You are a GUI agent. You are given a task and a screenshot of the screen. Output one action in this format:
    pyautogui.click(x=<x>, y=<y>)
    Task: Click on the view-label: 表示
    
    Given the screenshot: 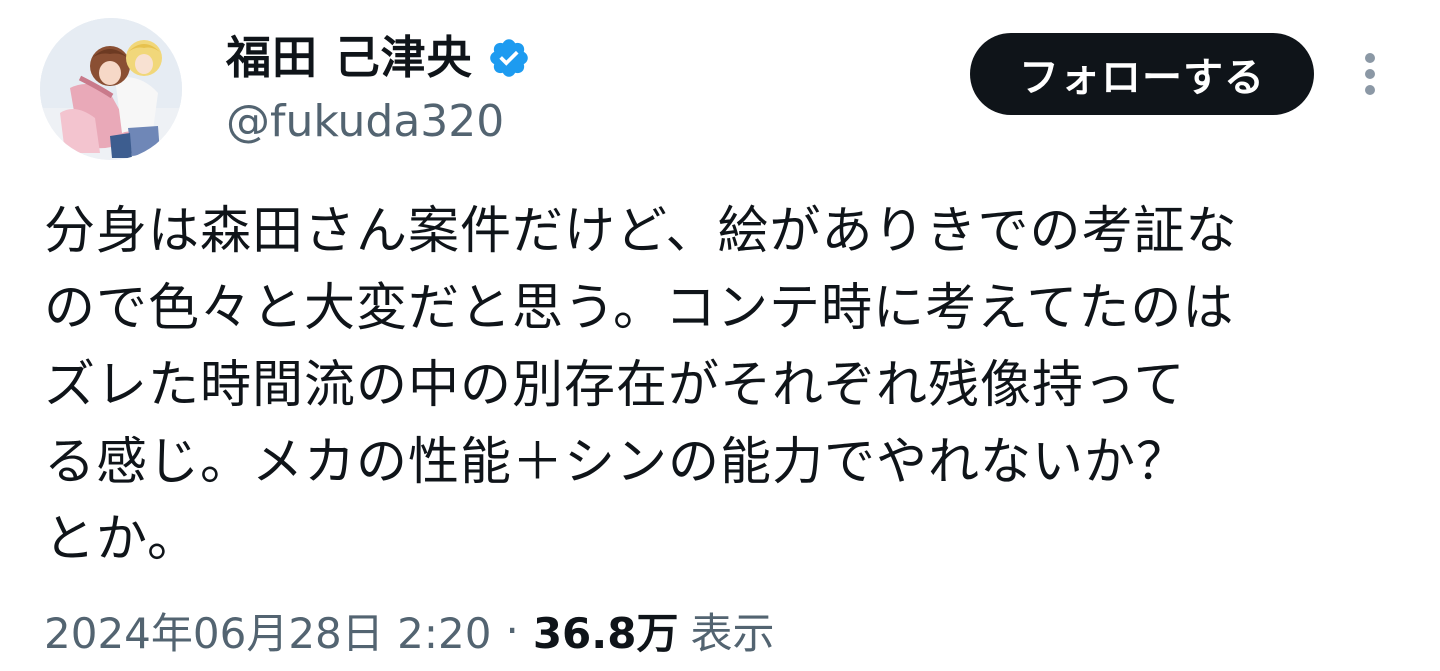 What is the action you would take?
    pyautogui.click(x=732, y=633)
    